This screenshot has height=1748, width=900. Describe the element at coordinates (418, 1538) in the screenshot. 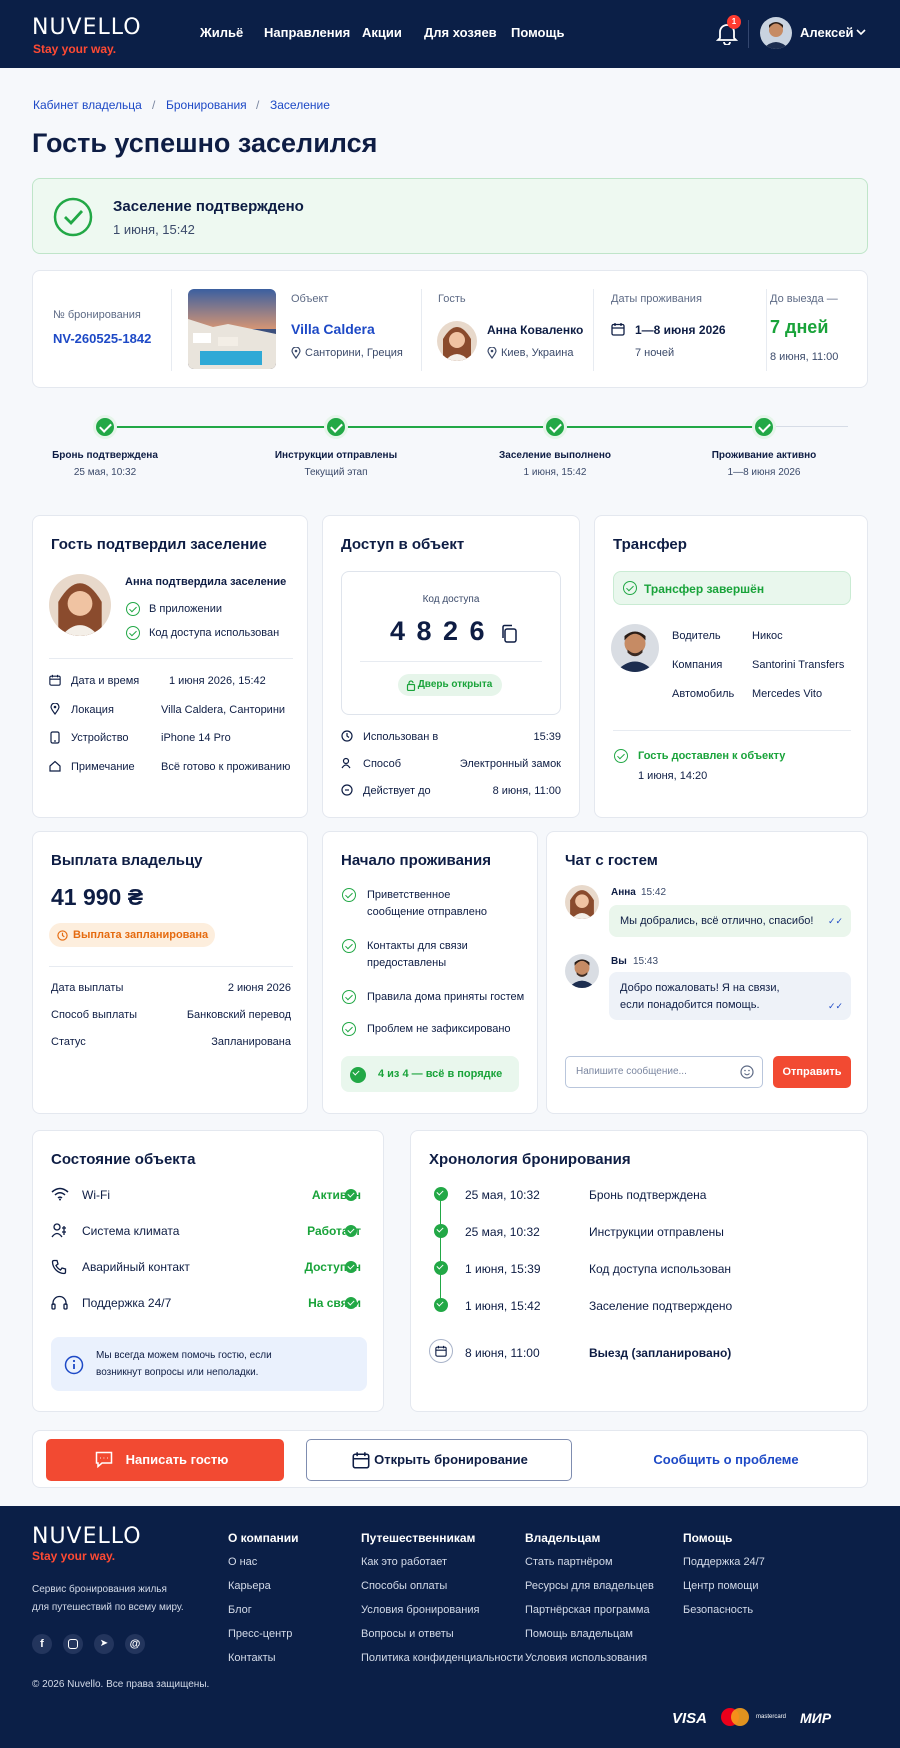

I see `footer-col-heading: Путешественникам` at that location.